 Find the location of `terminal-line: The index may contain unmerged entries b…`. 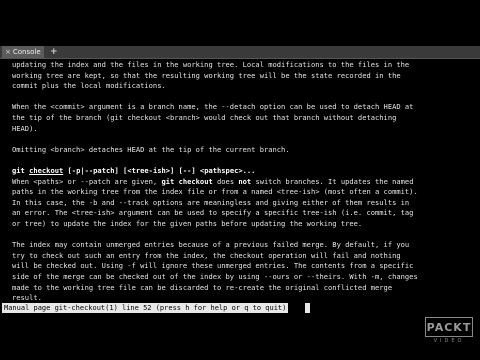

terminal-line: The index may contain unmerged entries b… is located at coordinates (210, 244).